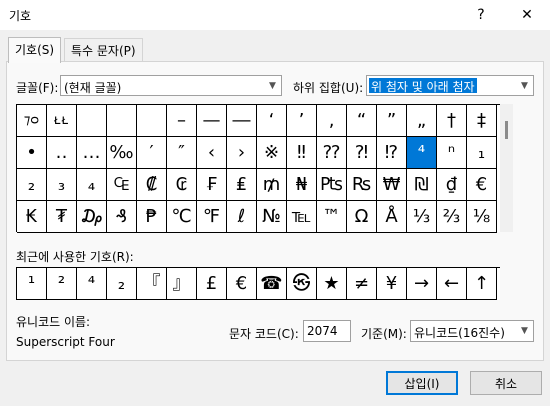 Image resolution: width=550 pixels, height=406 pixels. What do you see at coordinates (212, 217) in the screenshot?
I see `symbol-cell: ℉` at bounding box center [212, 217].